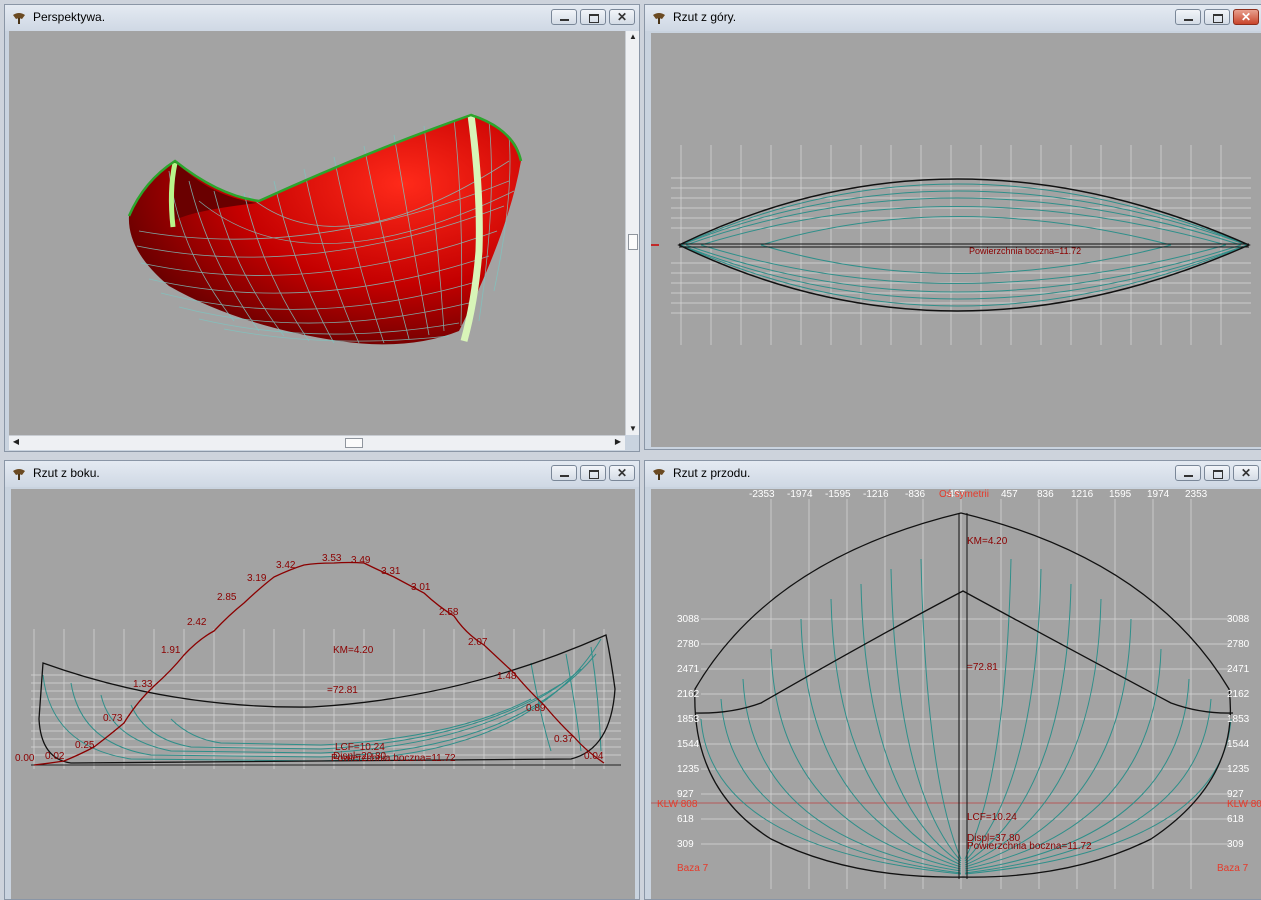  What do you see at coordinates (55, 756) in the screenshot?
I see `svg-text: 0.02` at bounding box center [55, 756].